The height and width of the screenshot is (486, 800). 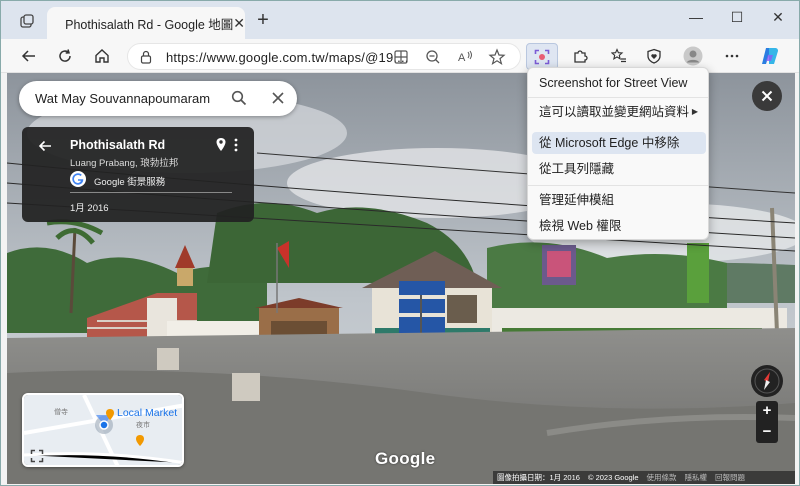 I want to click on compass-icon, so click(x=767, y=381).